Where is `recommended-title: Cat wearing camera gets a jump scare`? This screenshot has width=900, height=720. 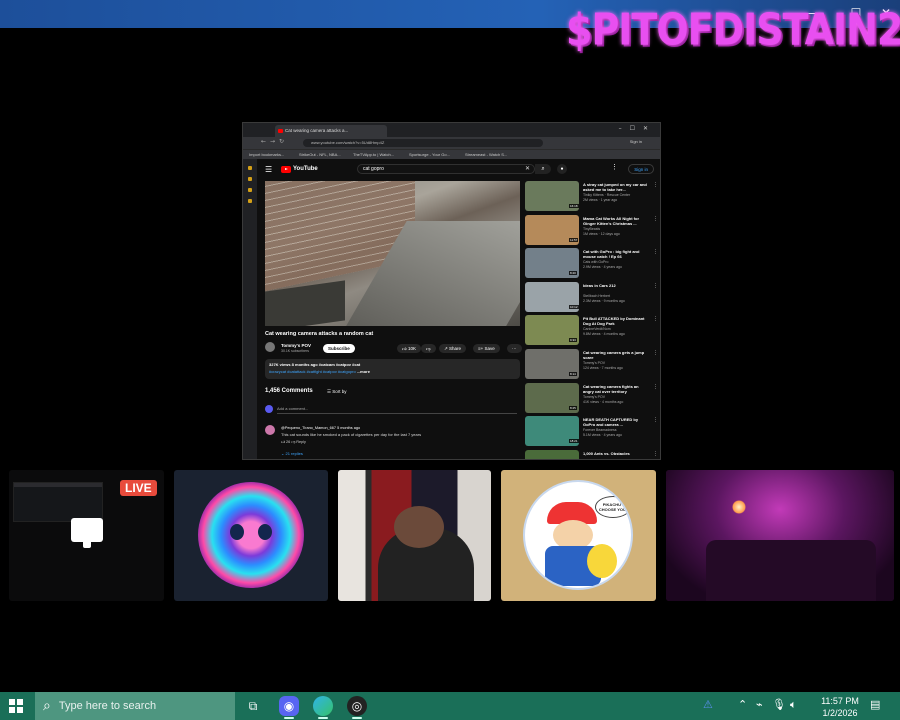 recommended-title: Cat wearing camera gets a jump scare is located at coordinates (616, 355).